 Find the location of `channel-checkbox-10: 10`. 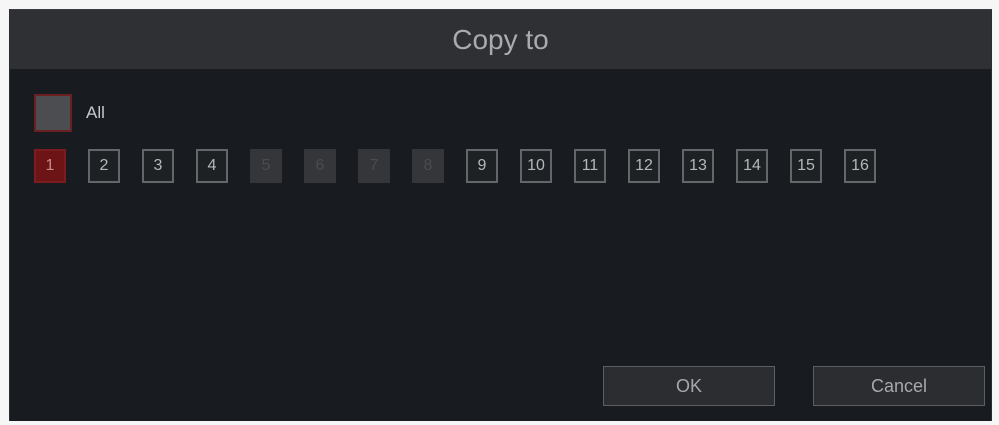

channel-checkbox-10: 10 is located at coordinates (536, 166).